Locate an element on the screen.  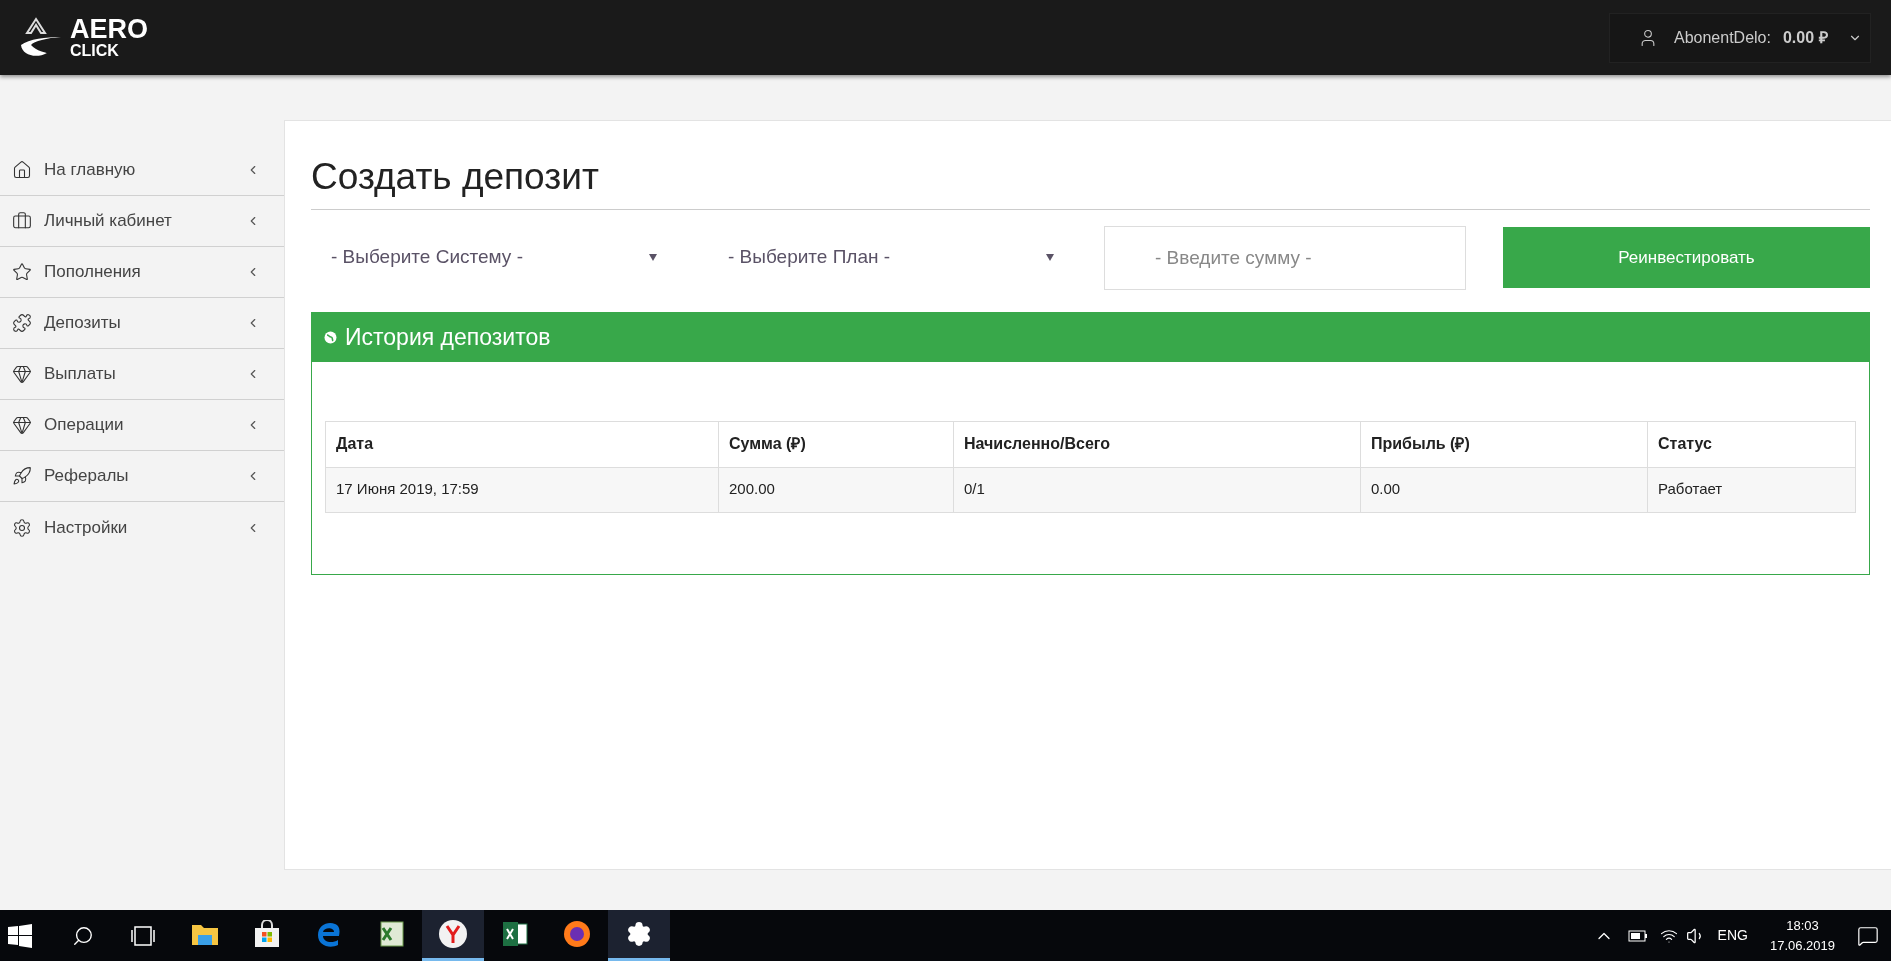
column-header: Сумма (₽) is located at coordinates (835, 444).